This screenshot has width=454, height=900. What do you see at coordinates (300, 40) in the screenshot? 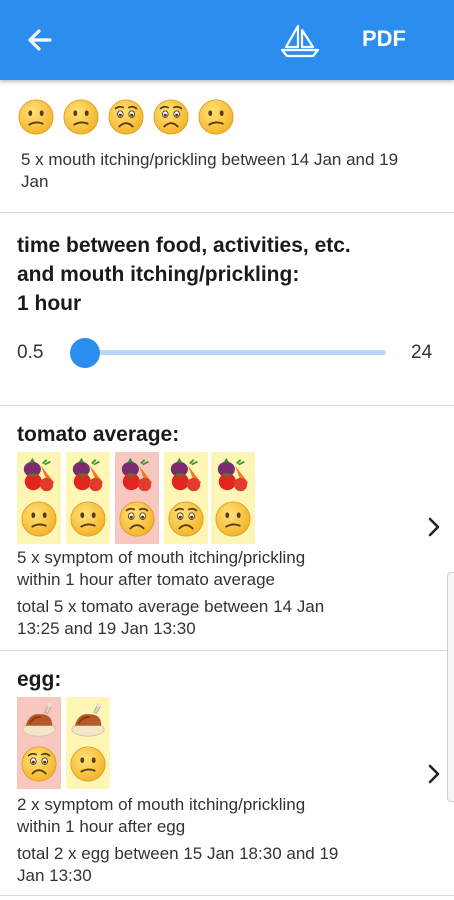
I see `boat-icon` at bounding box center [300, 40].